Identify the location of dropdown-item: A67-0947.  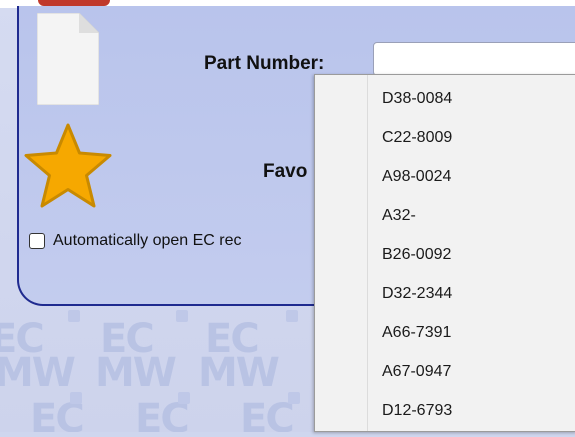
(417, 378).